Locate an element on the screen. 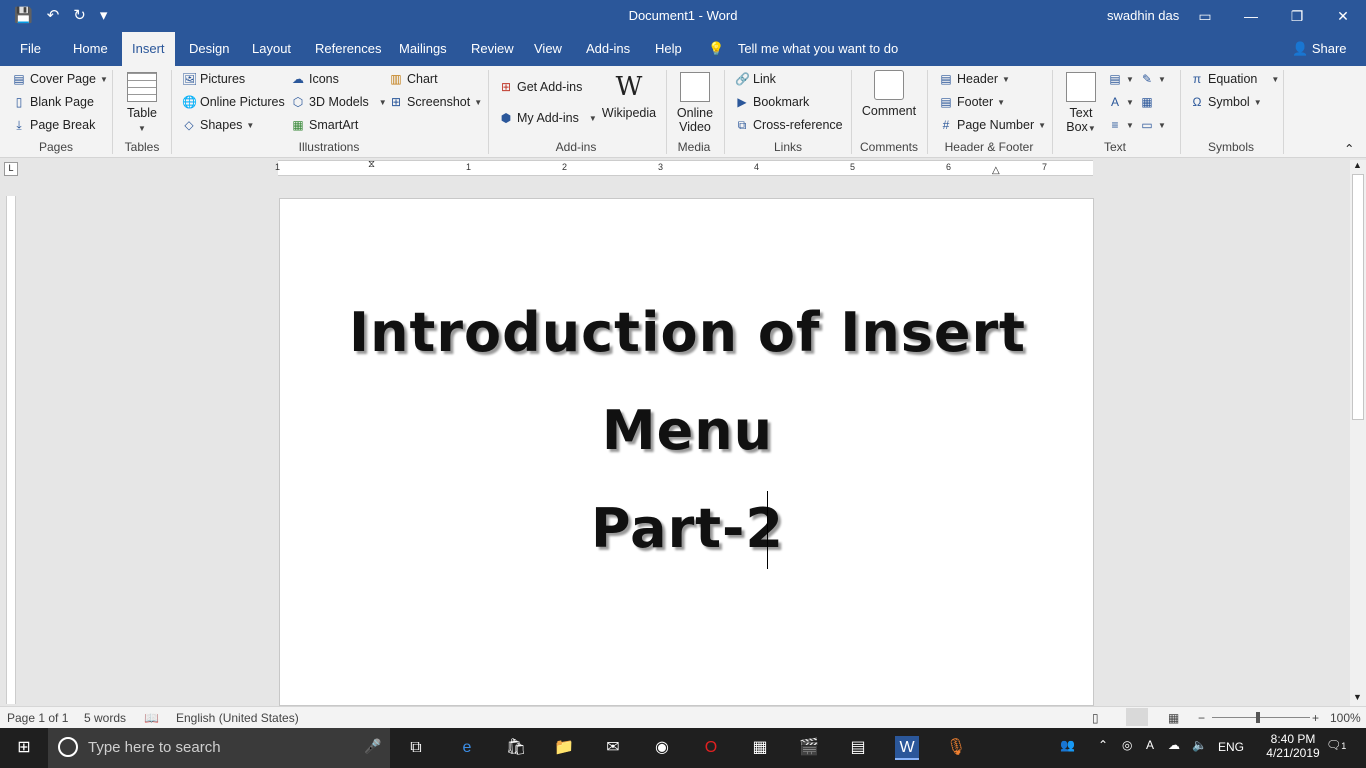  tab-selector: L is located at coordinates (11, 169).